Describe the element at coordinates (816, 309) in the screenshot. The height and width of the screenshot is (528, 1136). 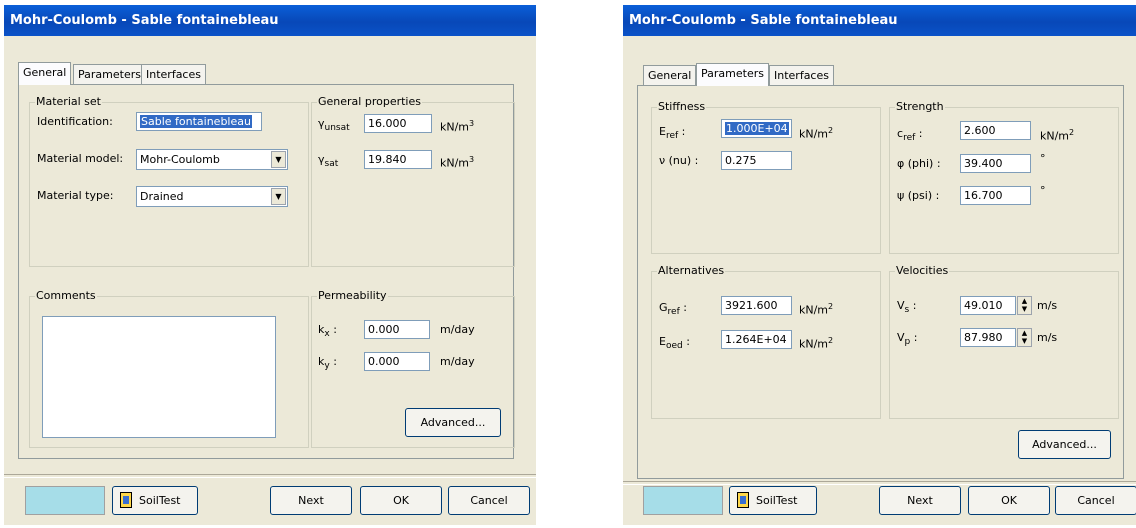
I see `gref-unit: kN/m2` at that location.